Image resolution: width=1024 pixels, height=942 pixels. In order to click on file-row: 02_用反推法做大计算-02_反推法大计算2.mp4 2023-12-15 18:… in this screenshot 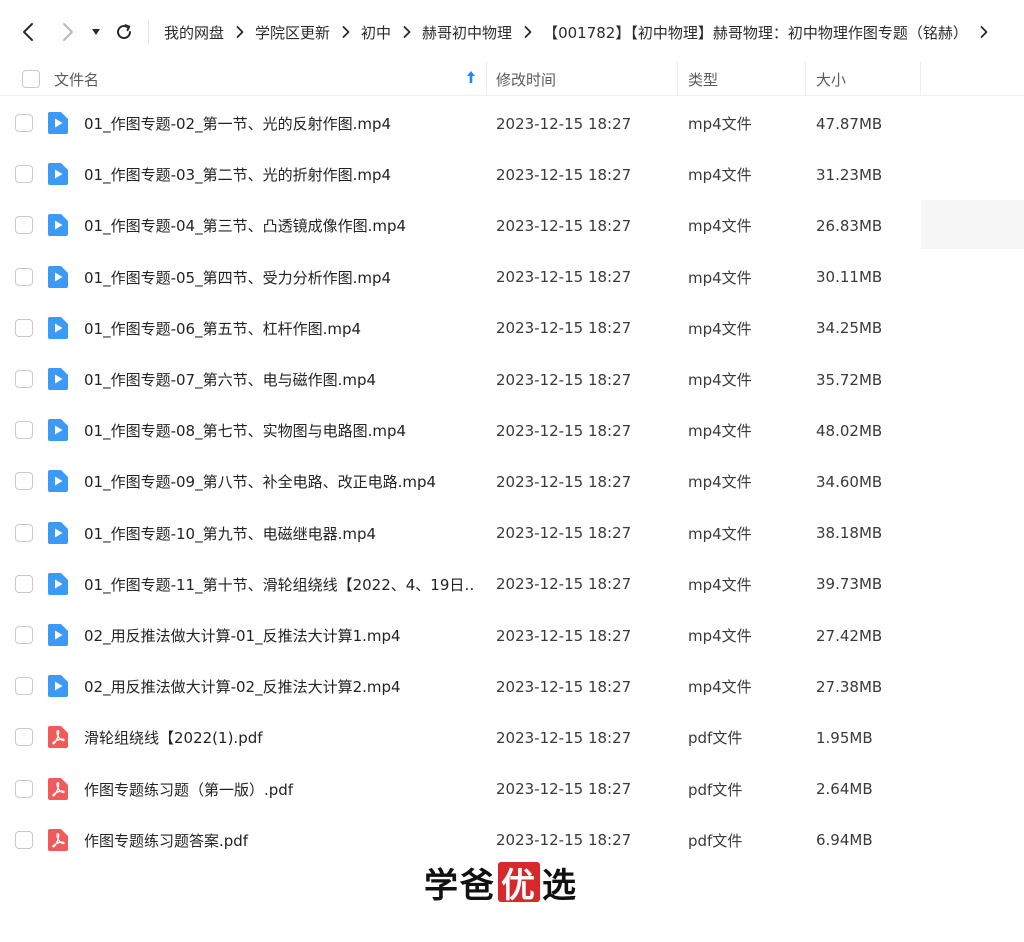, I will do `click(512, 686)`.